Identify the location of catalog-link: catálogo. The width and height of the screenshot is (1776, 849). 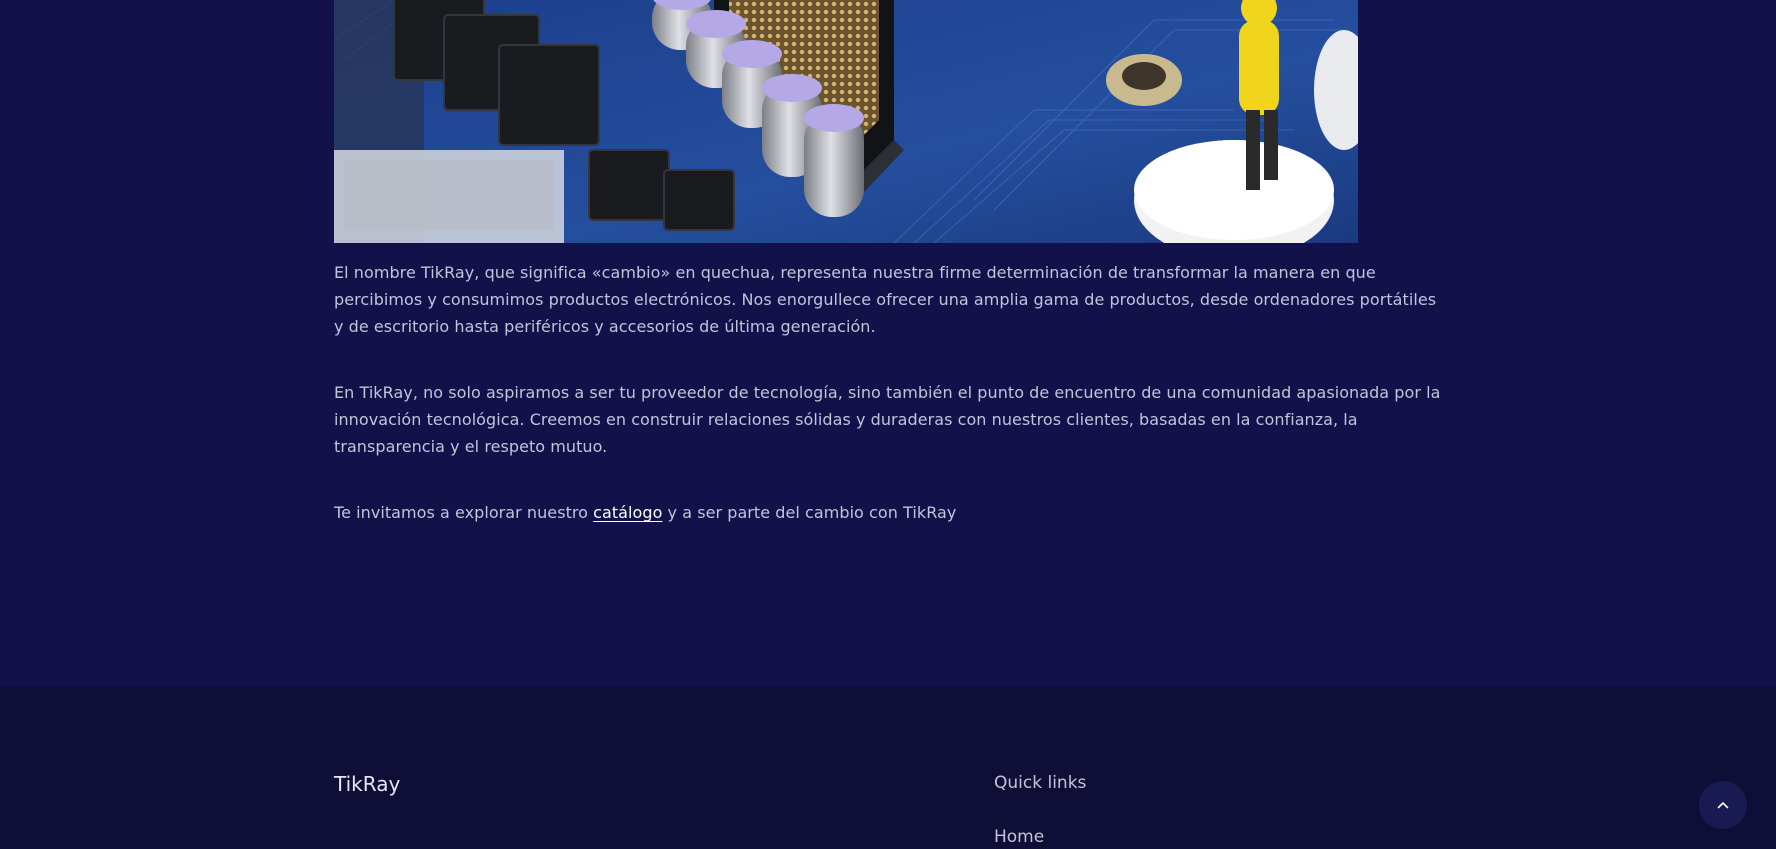
(627, 512).